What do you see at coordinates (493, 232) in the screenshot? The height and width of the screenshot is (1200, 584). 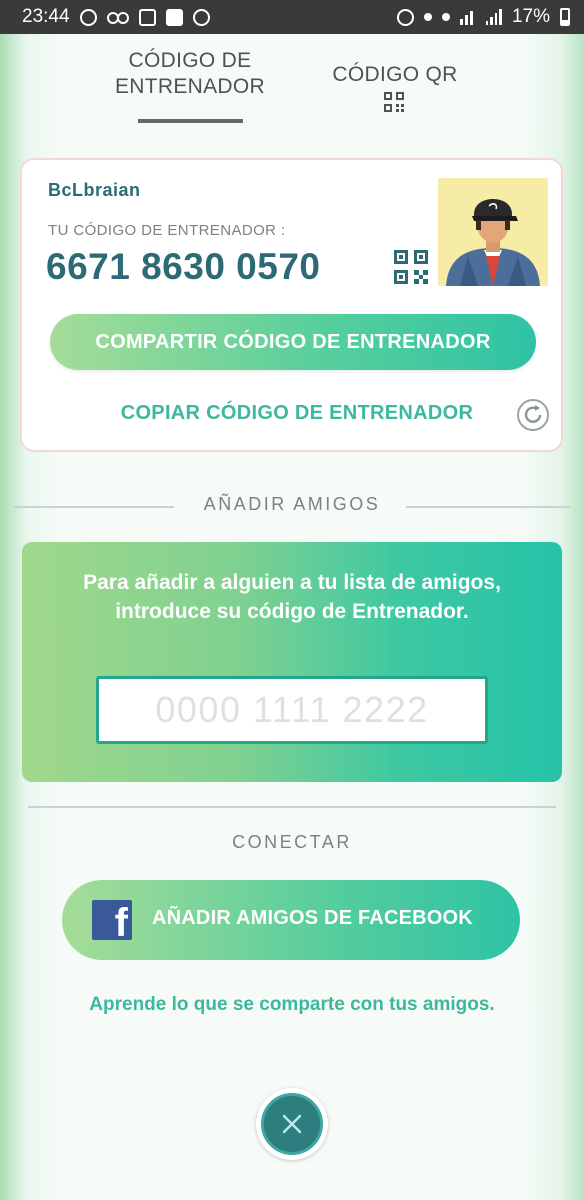 I see `trainer-avatar` at bounding box center [493, 232].